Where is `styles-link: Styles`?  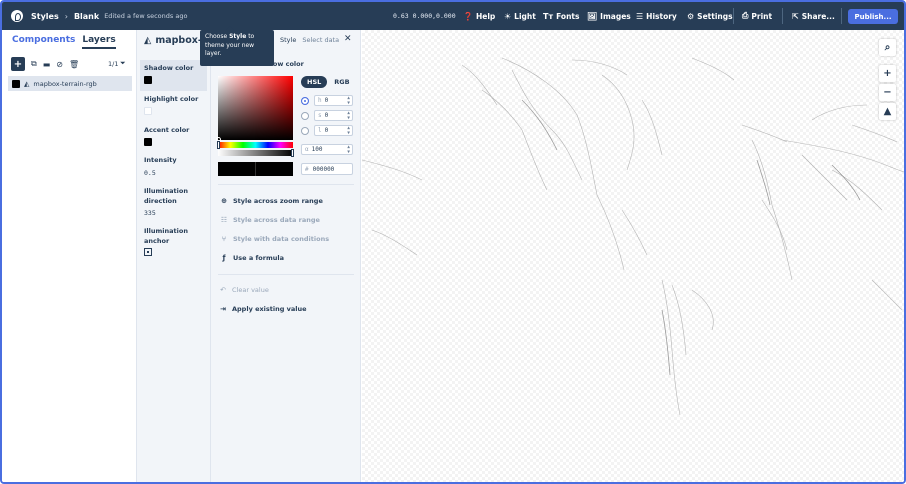
styles-link: Styles is located at coordinates (45, 16).